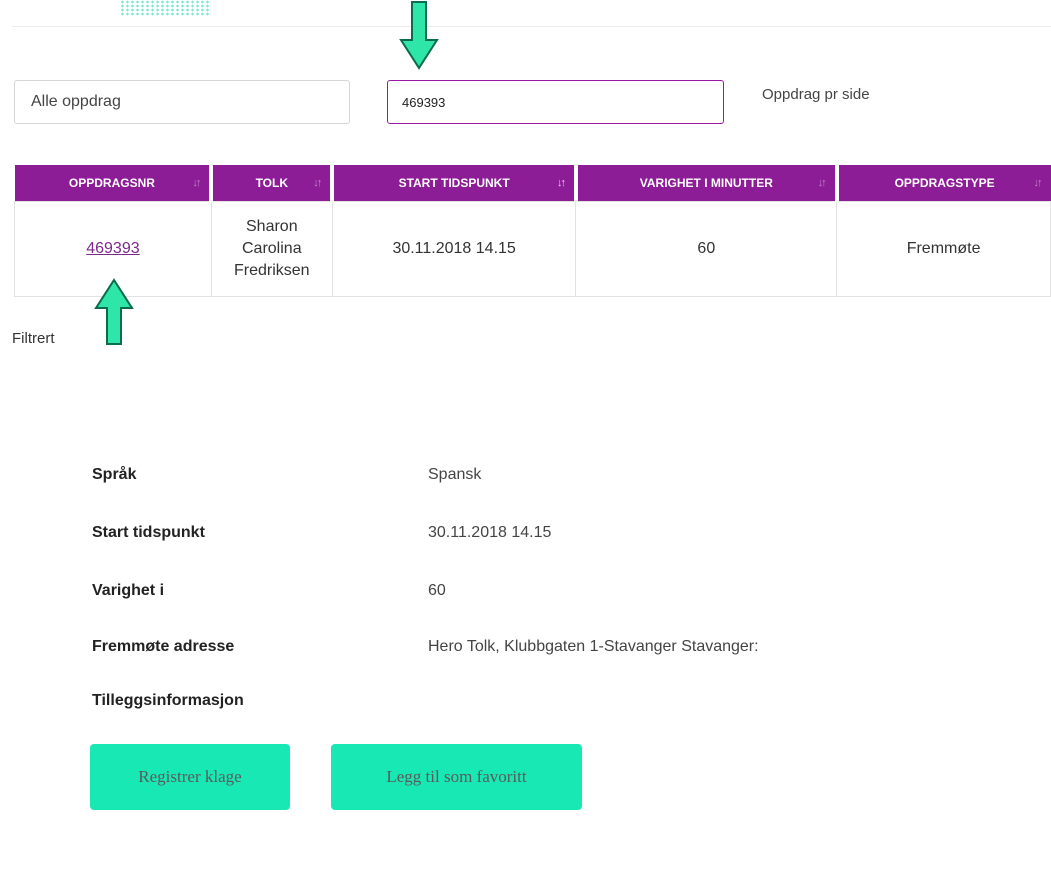  I want to click on search-input, so click(555, 102).